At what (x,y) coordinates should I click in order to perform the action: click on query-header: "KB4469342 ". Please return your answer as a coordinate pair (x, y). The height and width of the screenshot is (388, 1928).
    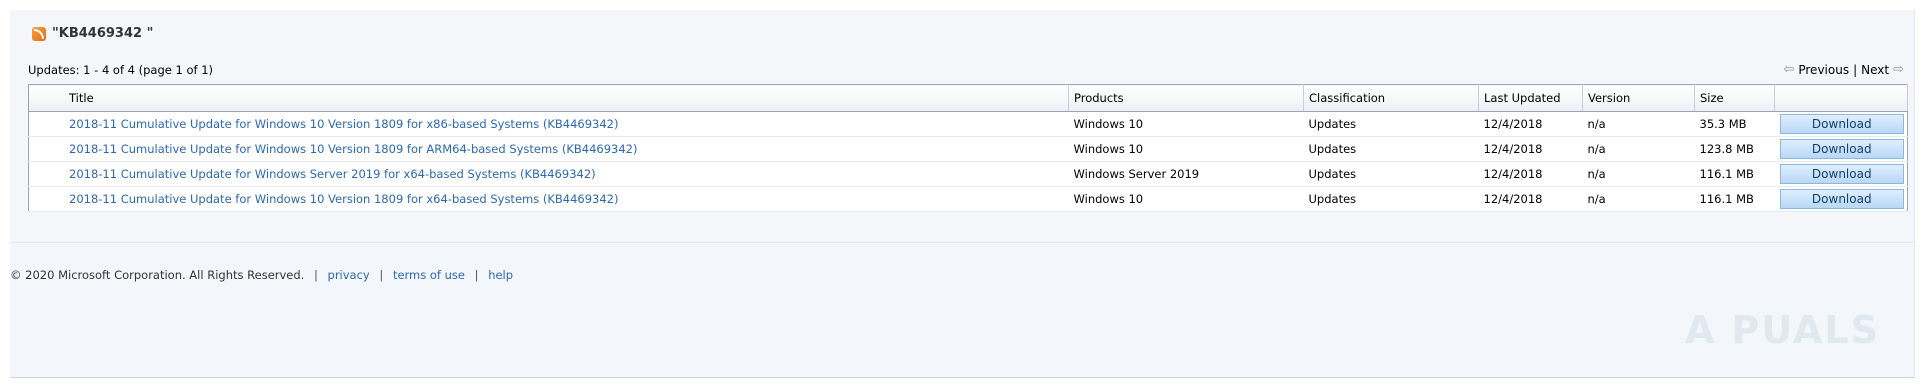
    Looking at the image, I should click on (92, 33).